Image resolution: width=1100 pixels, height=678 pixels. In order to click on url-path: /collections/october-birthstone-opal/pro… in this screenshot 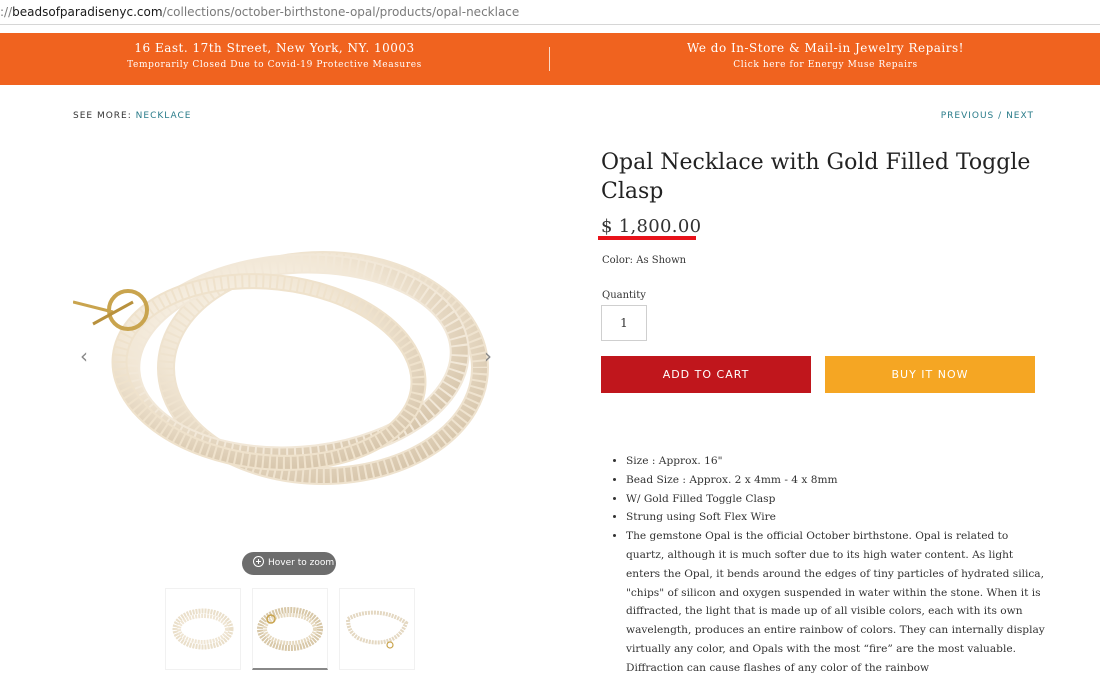, I will do `click(341, 12)`.